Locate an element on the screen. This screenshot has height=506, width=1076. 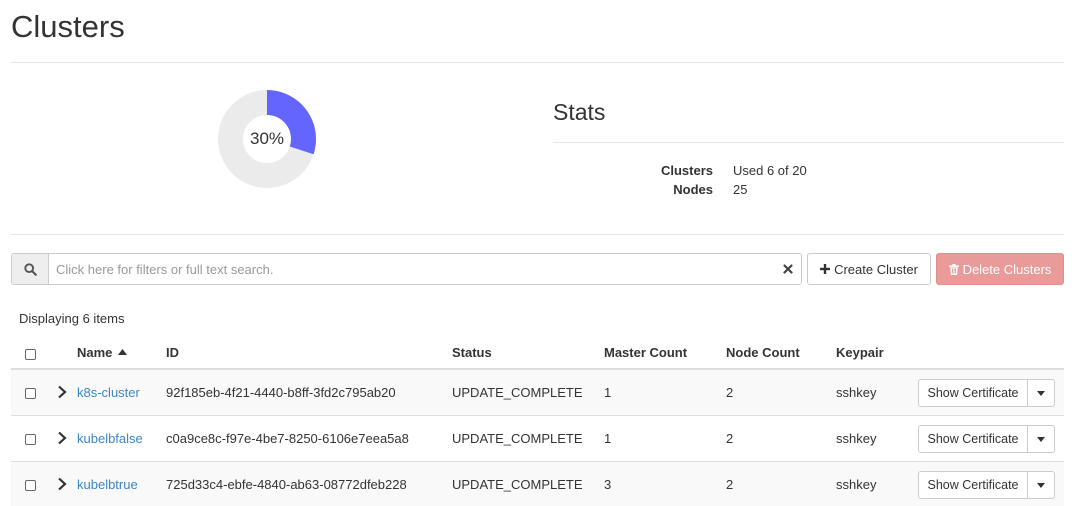
stats-divider is located at coordinates (808, 142).